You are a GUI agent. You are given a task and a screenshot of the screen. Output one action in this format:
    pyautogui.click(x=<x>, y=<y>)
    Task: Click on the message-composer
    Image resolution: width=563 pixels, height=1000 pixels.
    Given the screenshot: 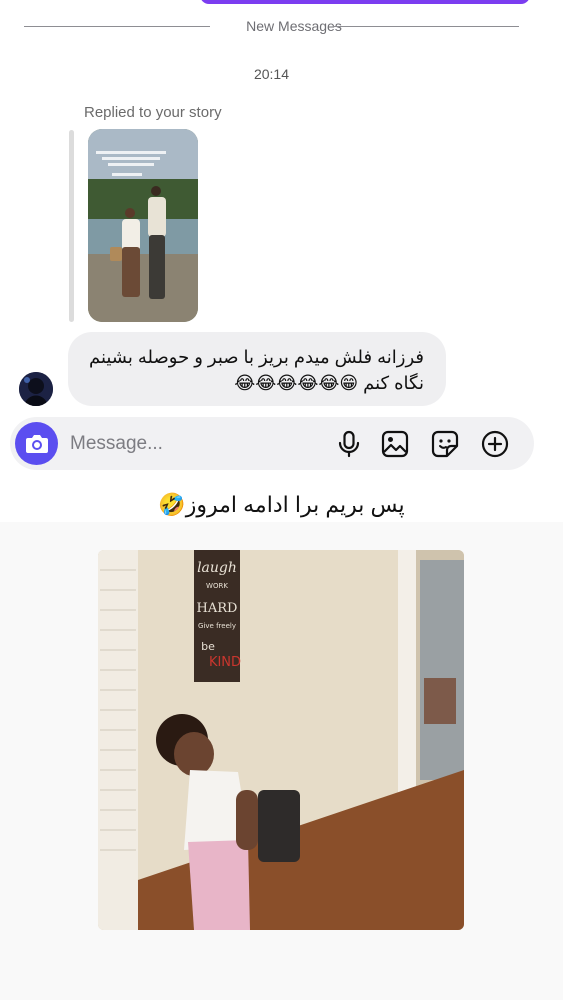 What is the action you would take?
    pyautogui.click(x=272, y=443)
    